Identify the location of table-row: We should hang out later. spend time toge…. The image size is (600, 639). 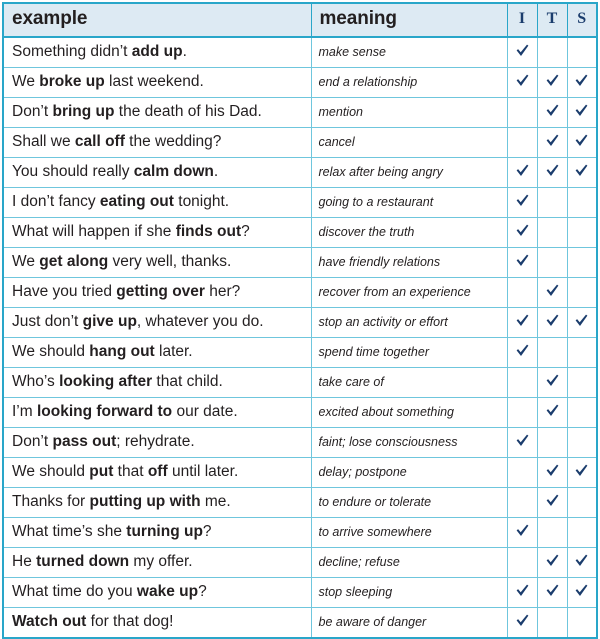
(300, 352).